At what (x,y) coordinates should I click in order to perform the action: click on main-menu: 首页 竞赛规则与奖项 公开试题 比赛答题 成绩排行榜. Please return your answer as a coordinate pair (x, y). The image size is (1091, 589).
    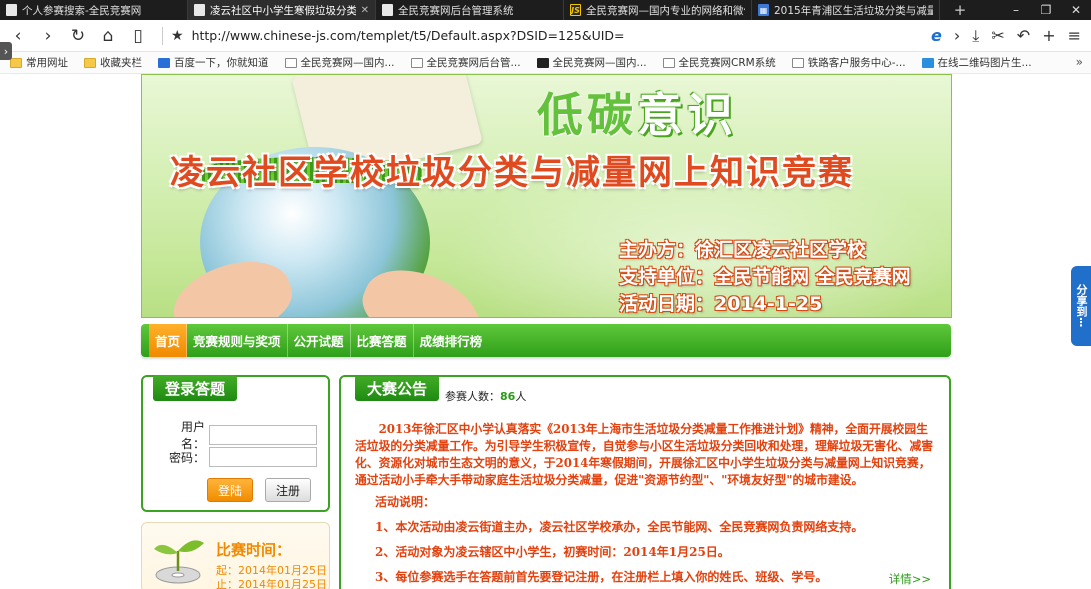
    Looking at the image, I should click on (546, 340).